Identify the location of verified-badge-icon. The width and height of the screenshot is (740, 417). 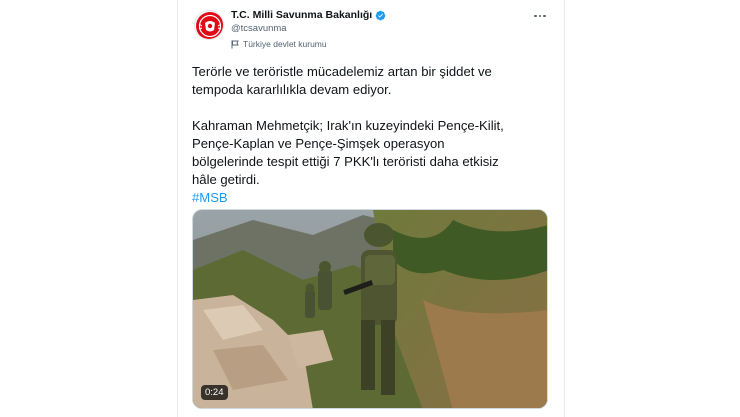
(380, 15).